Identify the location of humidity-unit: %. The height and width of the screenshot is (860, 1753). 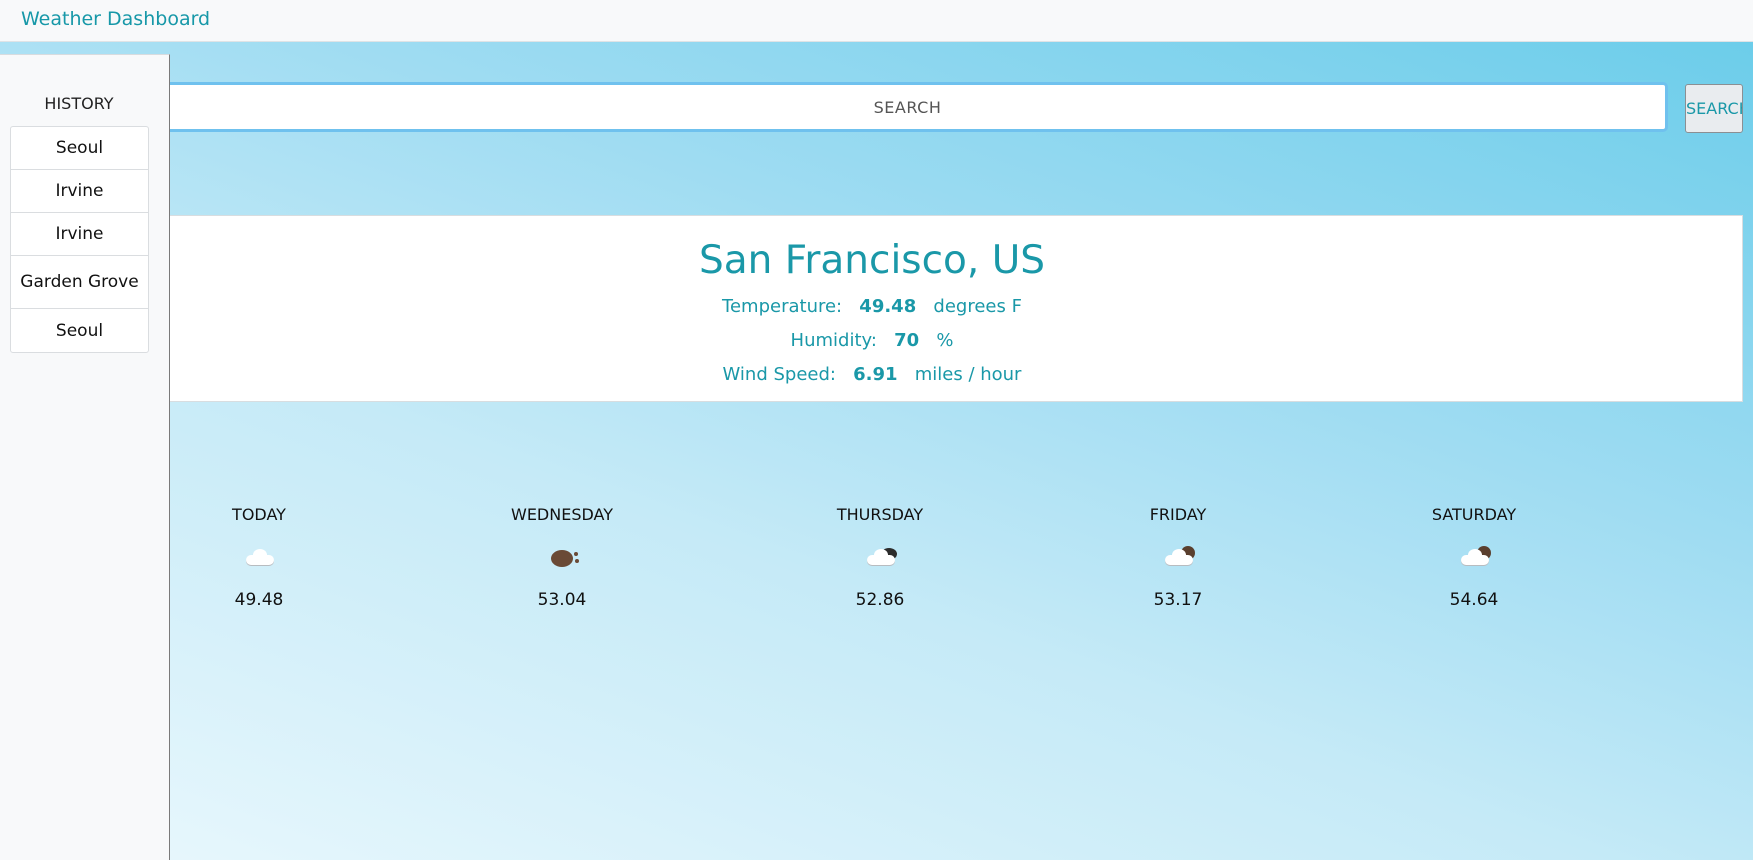
(945, 340).